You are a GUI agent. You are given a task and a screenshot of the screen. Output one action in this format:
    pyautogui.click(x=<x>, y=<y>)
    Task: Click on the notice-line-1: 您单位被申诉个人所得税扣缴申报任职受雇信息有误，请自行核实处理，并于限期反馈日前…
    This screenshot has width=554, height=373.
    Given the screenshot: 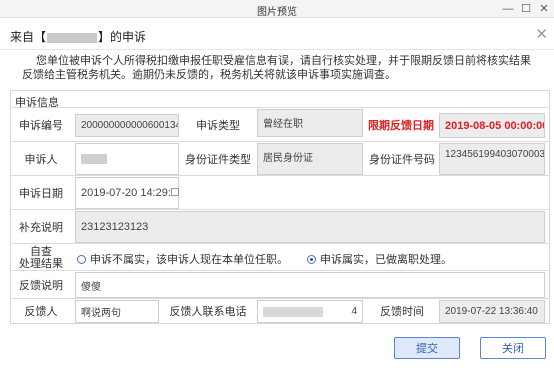 What is the action you would take?
    pyautogui.click(x=283, y=61)
    